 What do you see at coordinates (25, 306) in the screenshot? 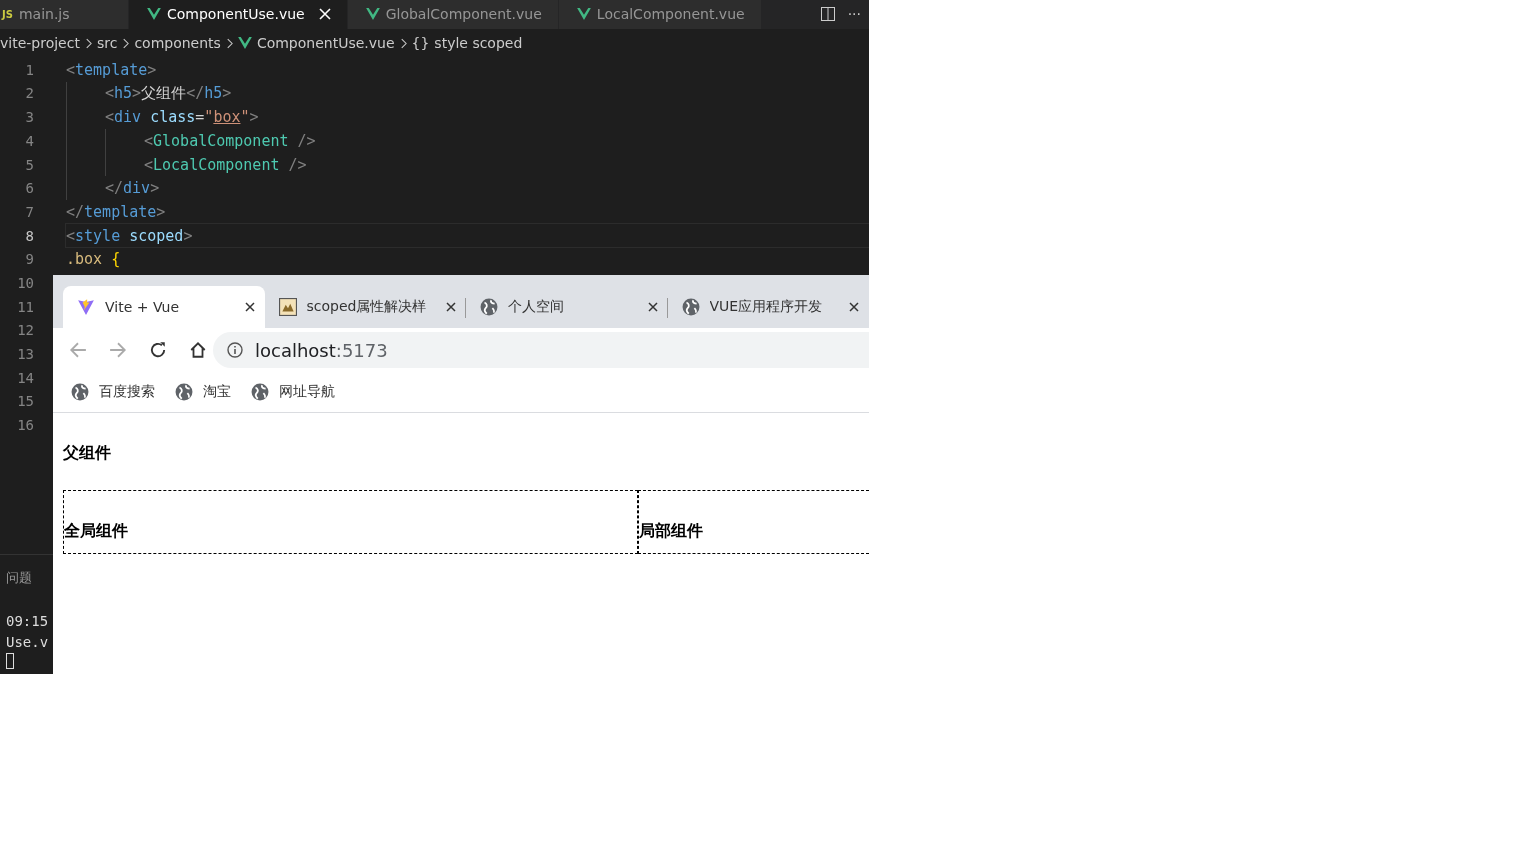
I see `line-number: 11` at bounding box center [25, 306].